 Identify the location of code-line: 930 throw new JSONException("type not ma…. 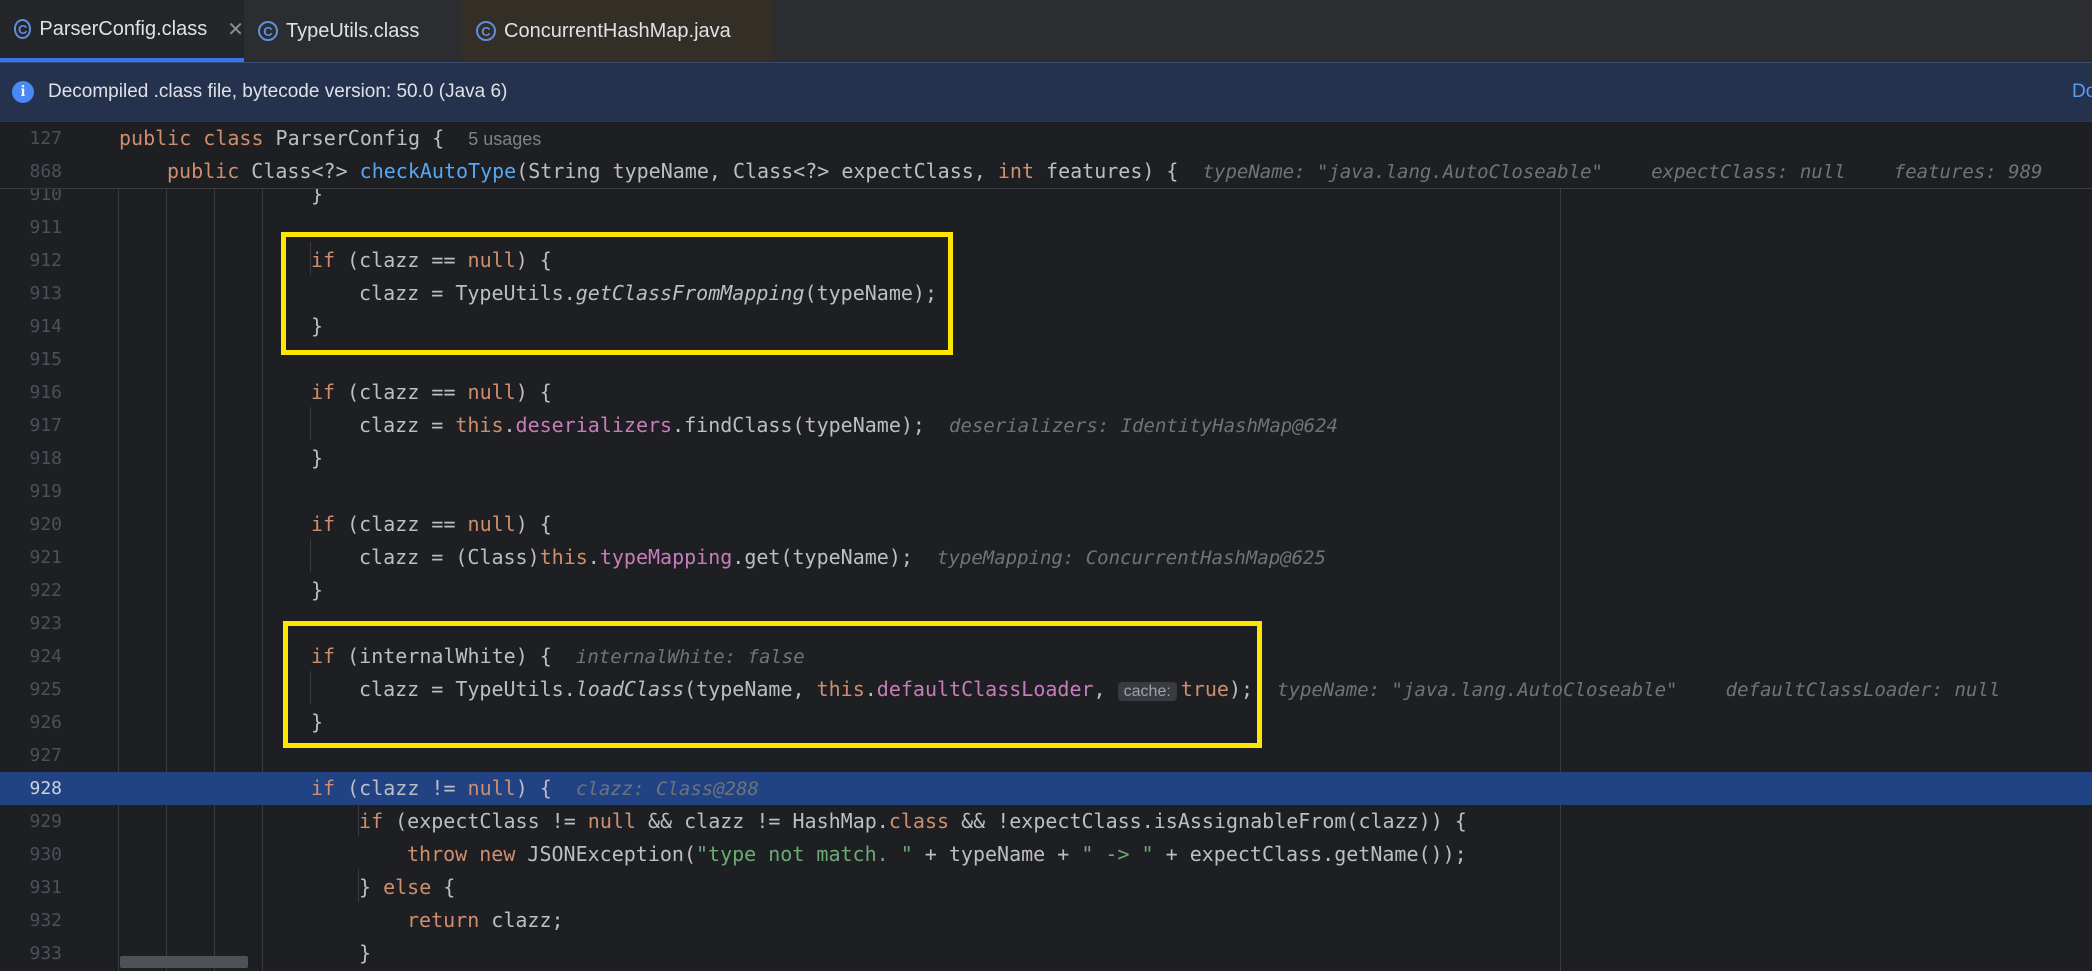
(1046, 854).